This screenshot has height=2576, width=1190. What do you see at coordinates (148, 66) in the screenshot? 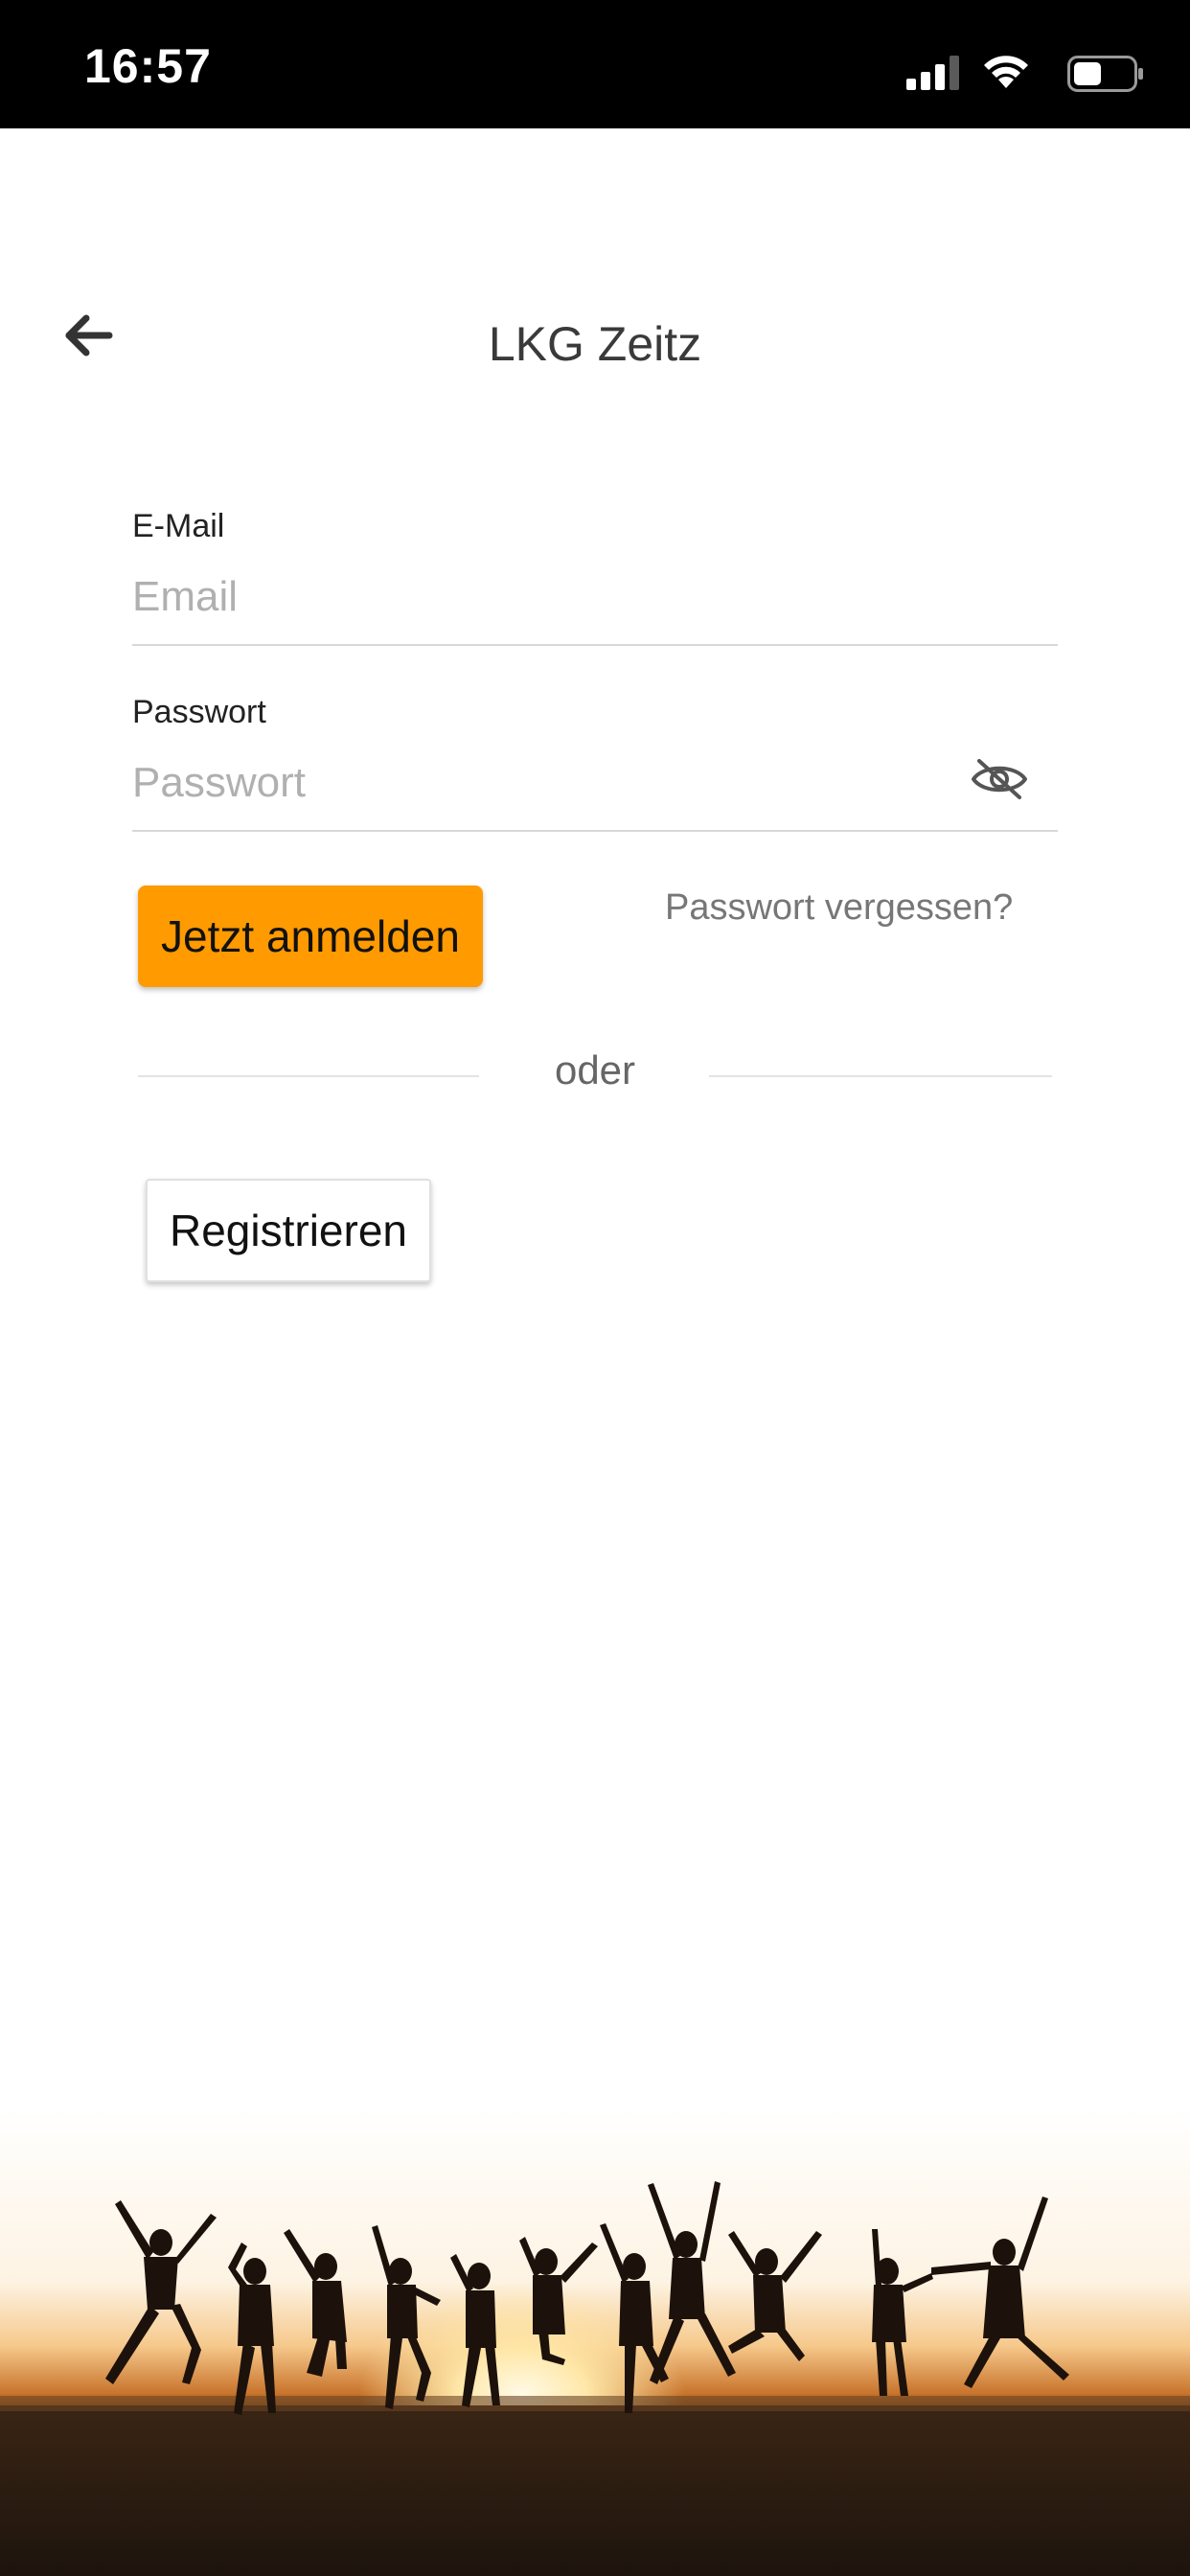
I see `status-time: 16:57` at bounding box center [148, 66].